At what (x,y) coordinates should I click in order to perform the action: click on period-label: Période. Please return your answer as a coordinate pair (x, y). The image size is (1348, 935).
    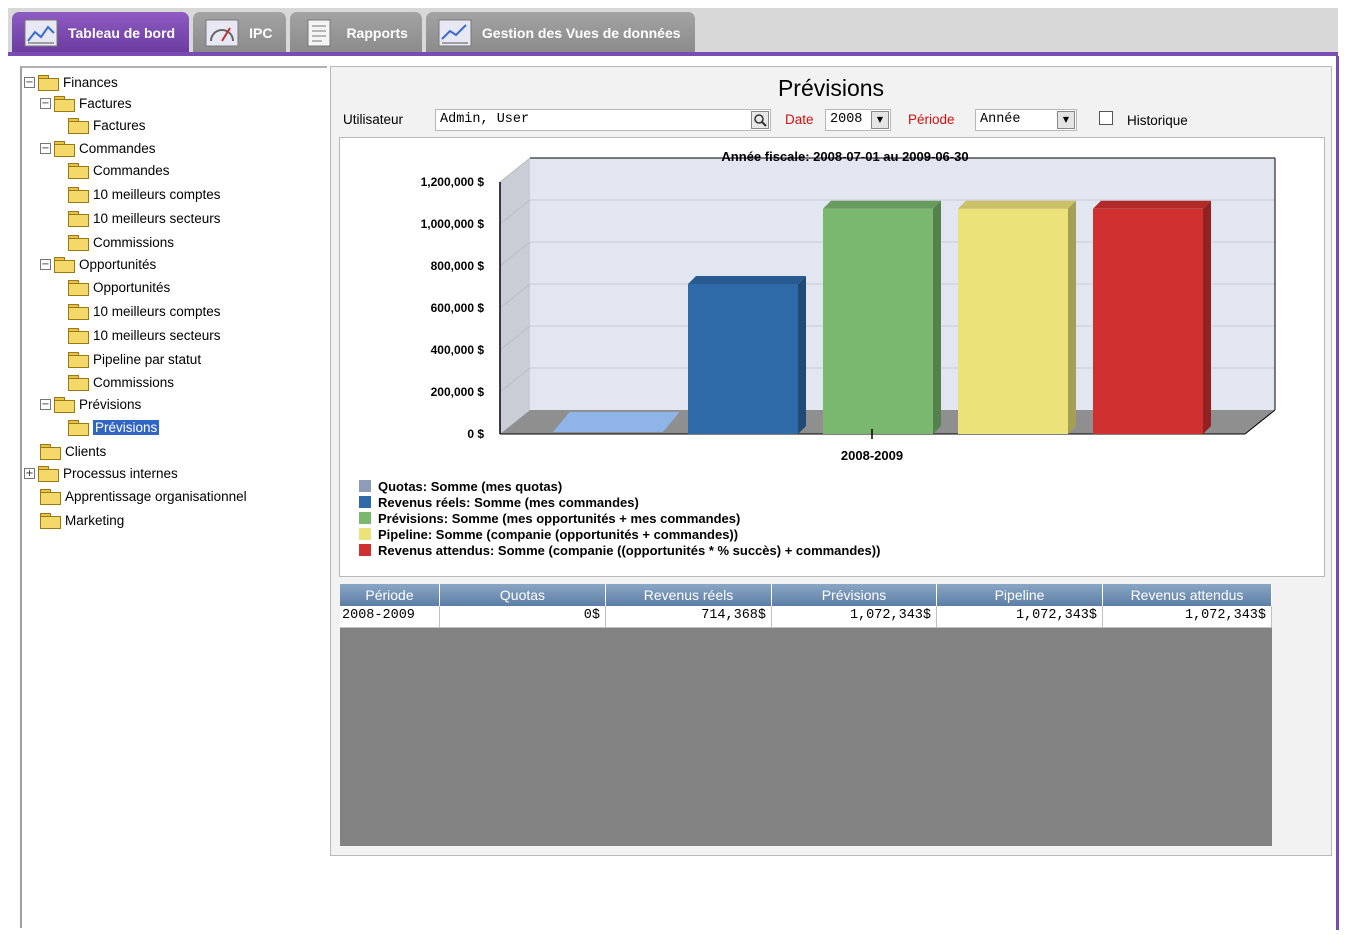
    Looking at the image, I should click on (931, 119).